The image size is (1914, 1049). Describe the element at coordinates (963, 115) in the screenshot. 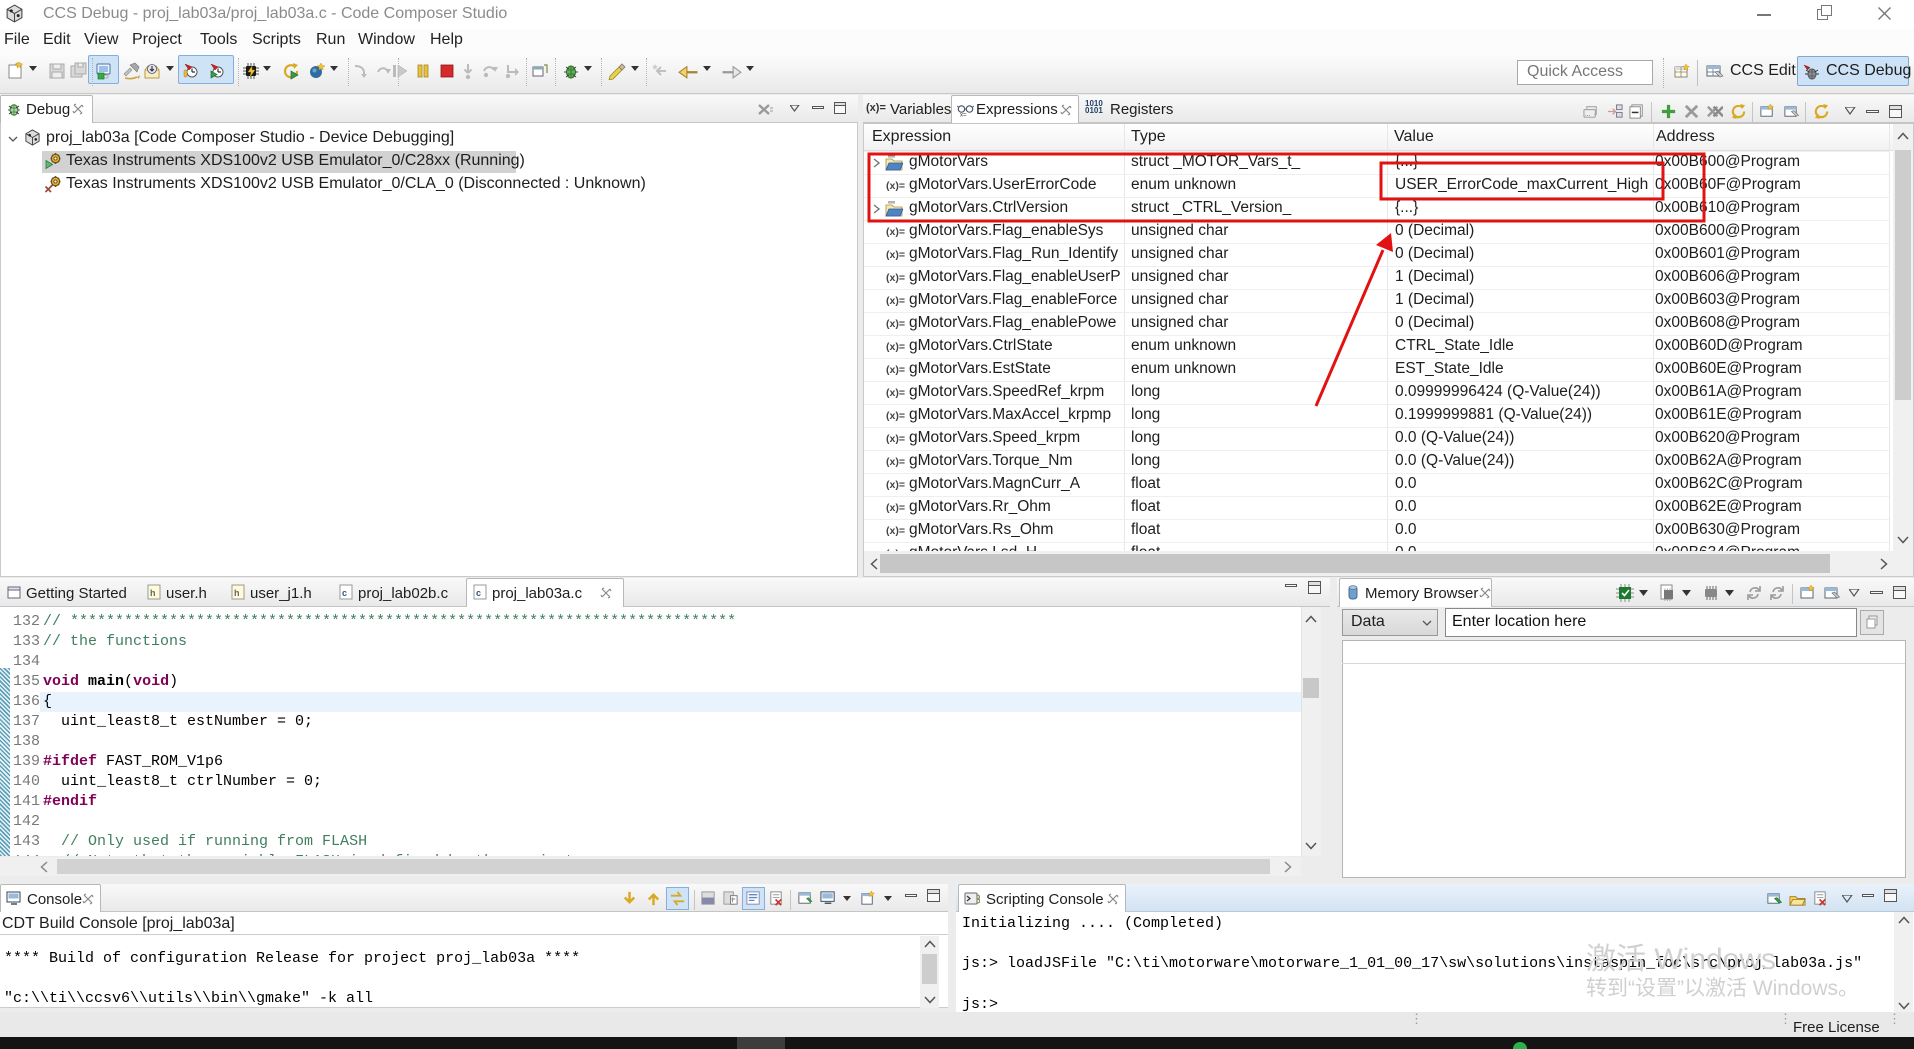

I see `svg-text: x=` at that location.